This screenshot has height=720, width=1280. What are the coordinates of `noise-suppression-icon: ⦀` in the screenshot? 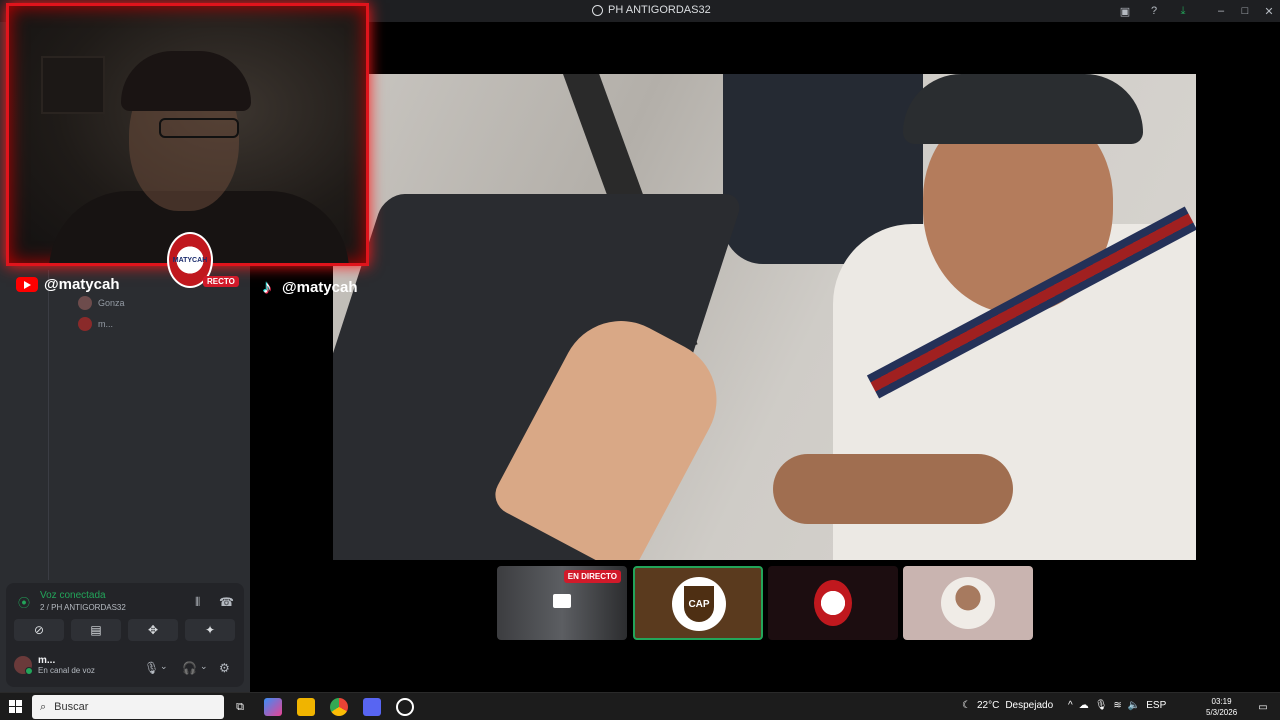 It's located at (197, 602).